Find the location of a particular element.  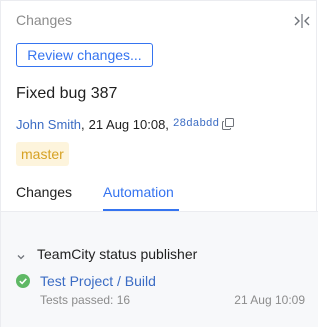

commit-date: 21 Aug 10:08, is located at coordinates (128, 124).